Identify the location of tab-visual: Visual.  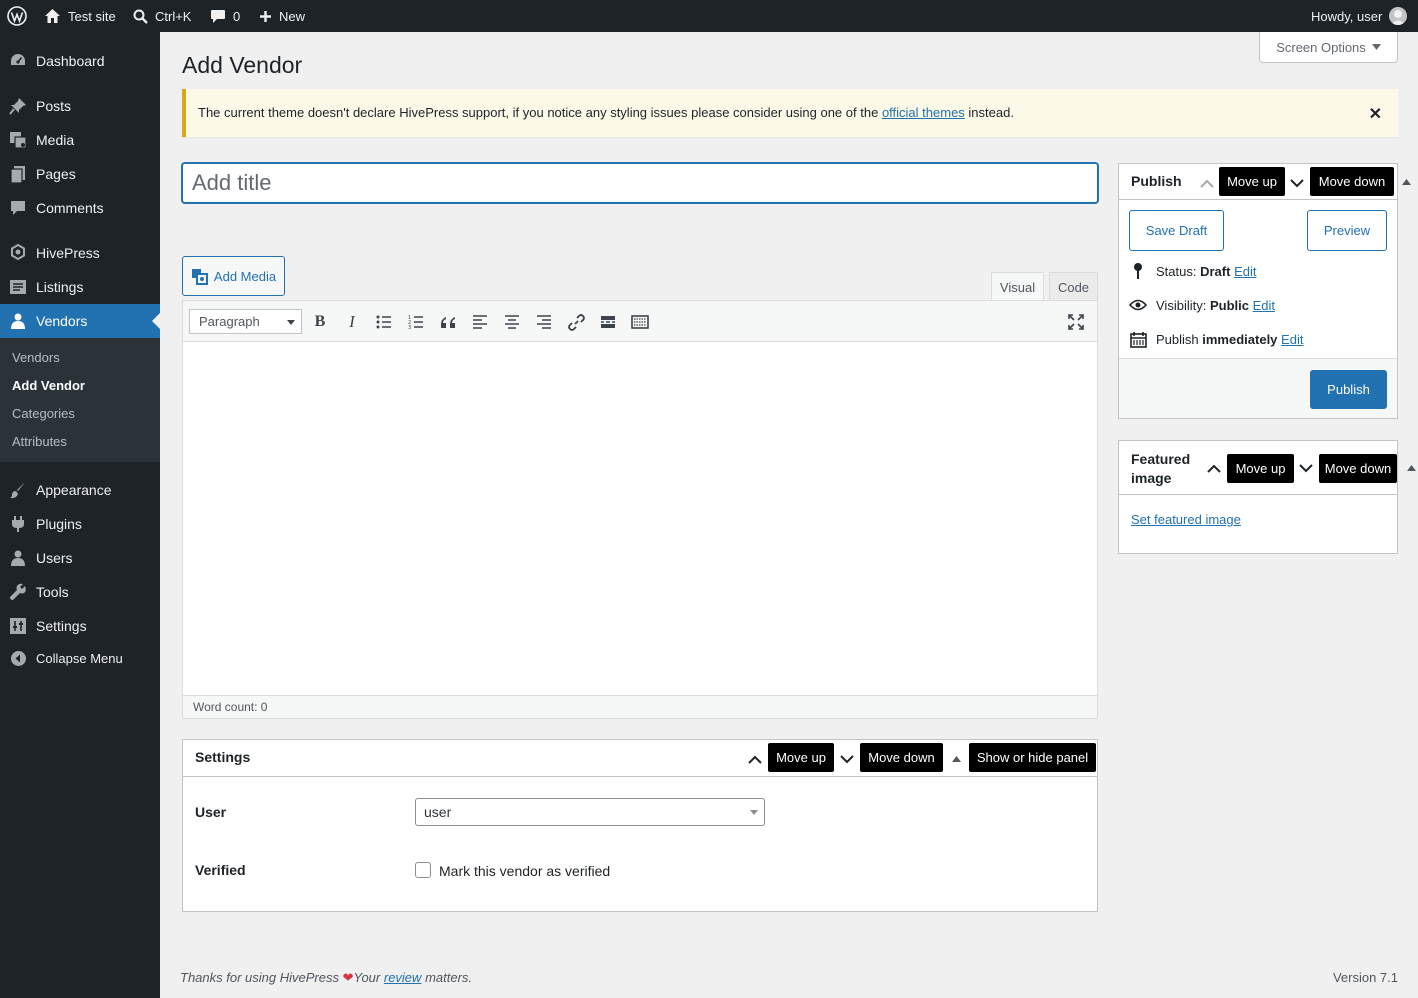
(1017, 286).